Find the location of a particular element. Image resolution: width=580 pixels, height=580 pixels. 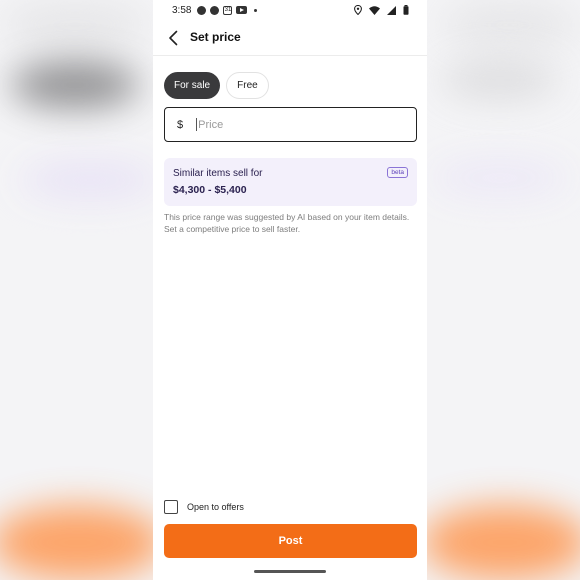

currency-symbol: $ is located at coordinates (180, 124).